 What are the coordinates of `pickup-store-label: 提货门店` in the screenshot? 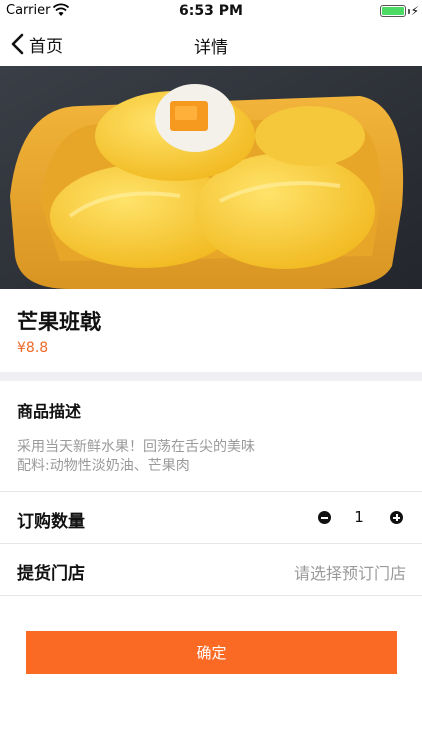 It's located at (51, 574).